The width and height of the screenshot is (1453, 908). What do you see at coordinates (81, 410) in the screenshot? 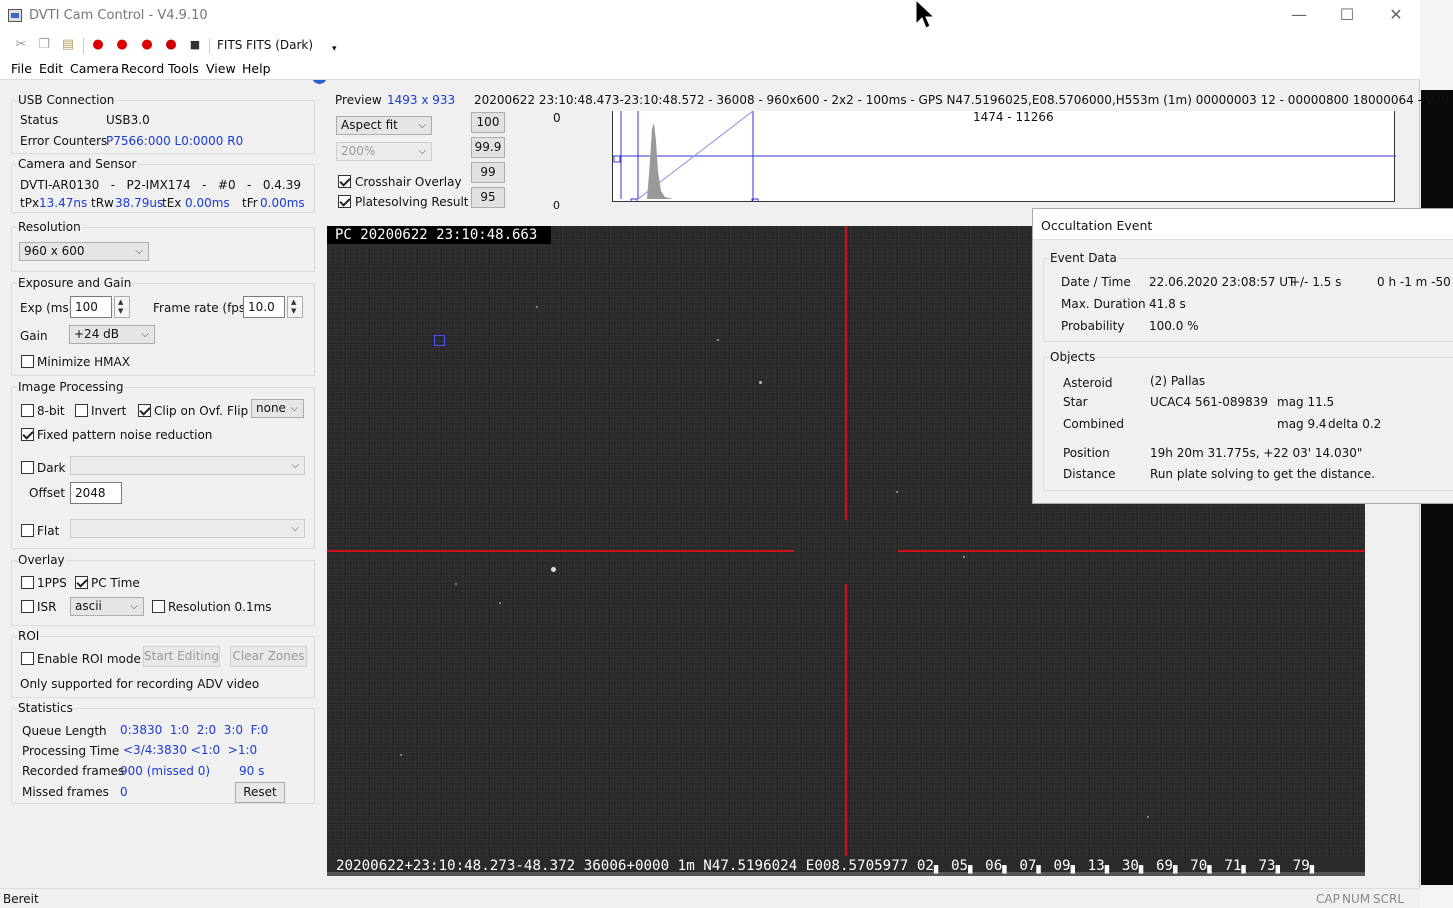
I see `invert-checkbox` at bounding box center [81, 410].